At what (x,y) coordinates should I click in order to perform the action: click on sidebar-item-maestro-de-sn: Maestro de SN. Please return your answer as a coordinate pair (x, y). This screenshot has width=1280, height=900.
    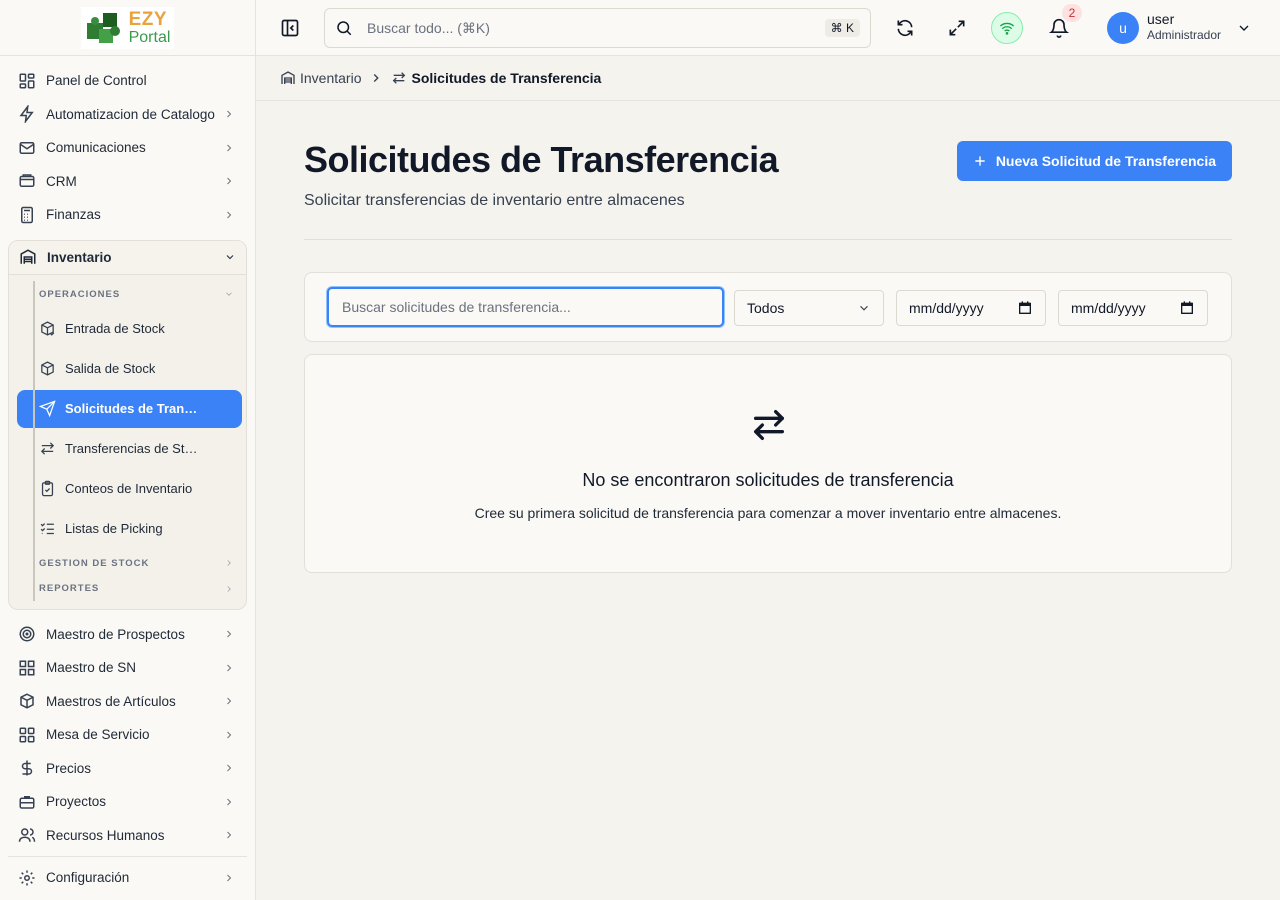
    Looking at the image, I should click on (127, 668).